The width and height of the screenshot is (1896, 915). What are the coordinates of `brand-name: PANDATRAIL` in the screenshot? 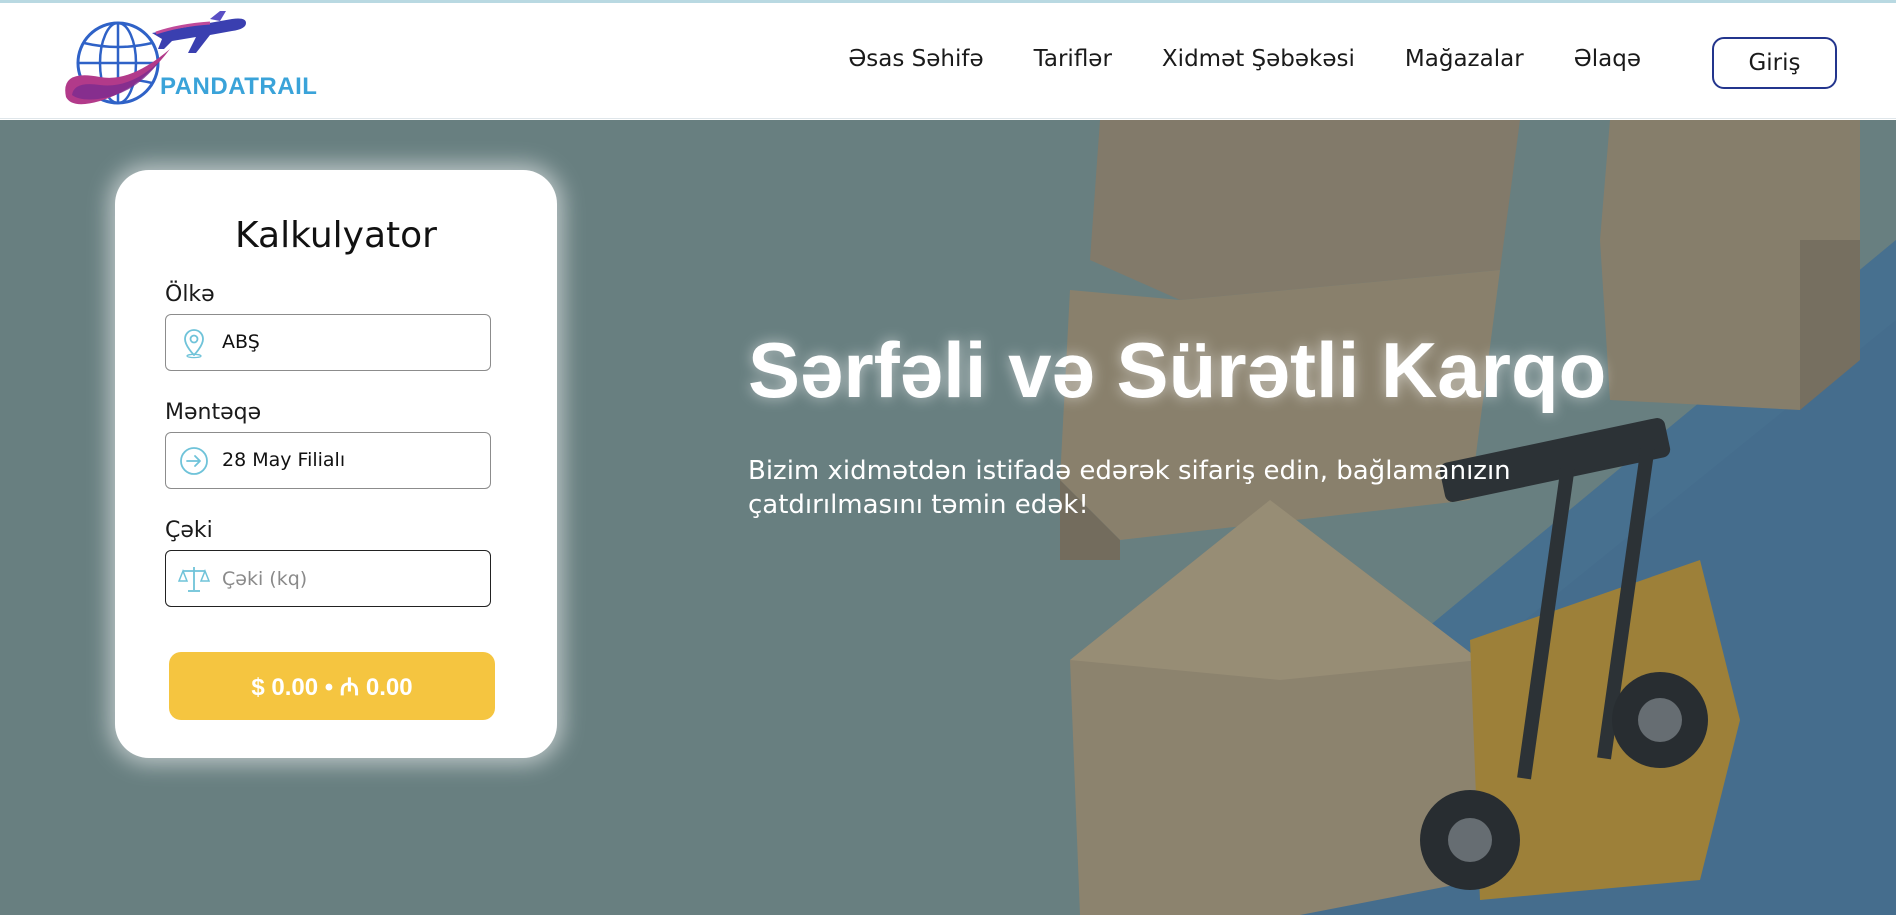 It's located at (239, 86).